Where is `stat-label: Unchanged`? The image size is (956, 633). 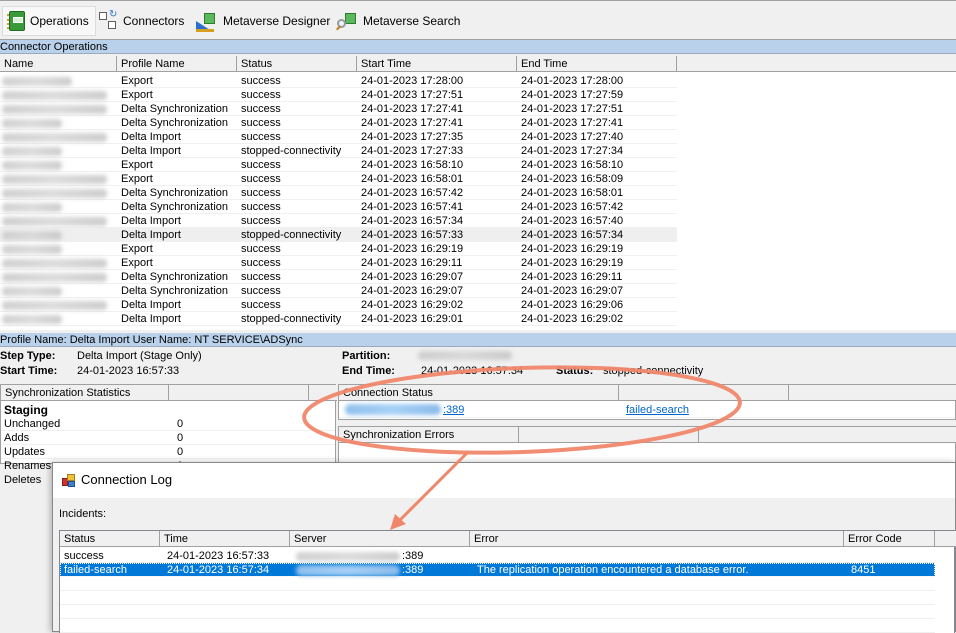 stat-label: Unchanged is located at coordinates (32, 424).